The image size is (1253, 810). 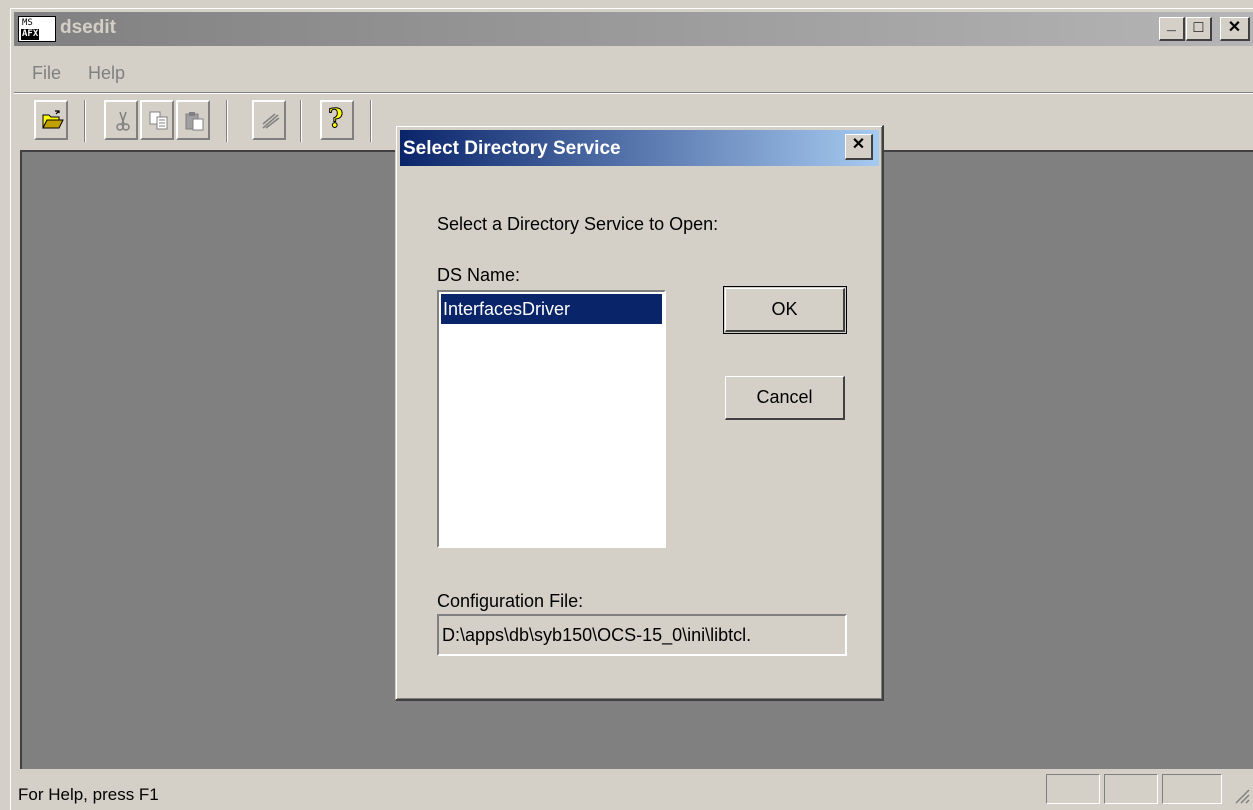 I want to click on size-grip-icon, so click(x=1240, y=794).